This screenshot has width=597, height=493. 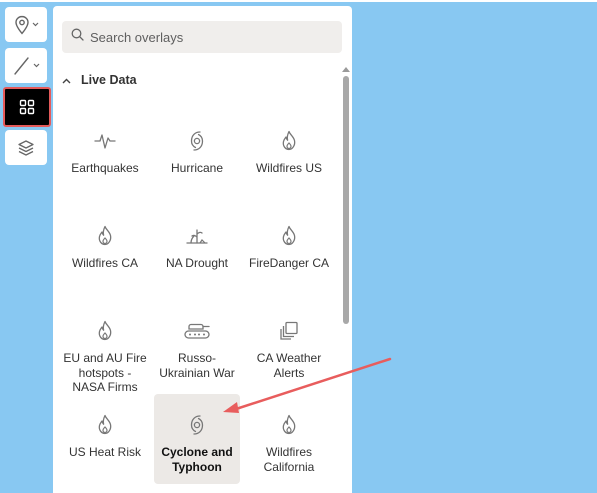 I want to click on search-input, so click(x=210, y=37).